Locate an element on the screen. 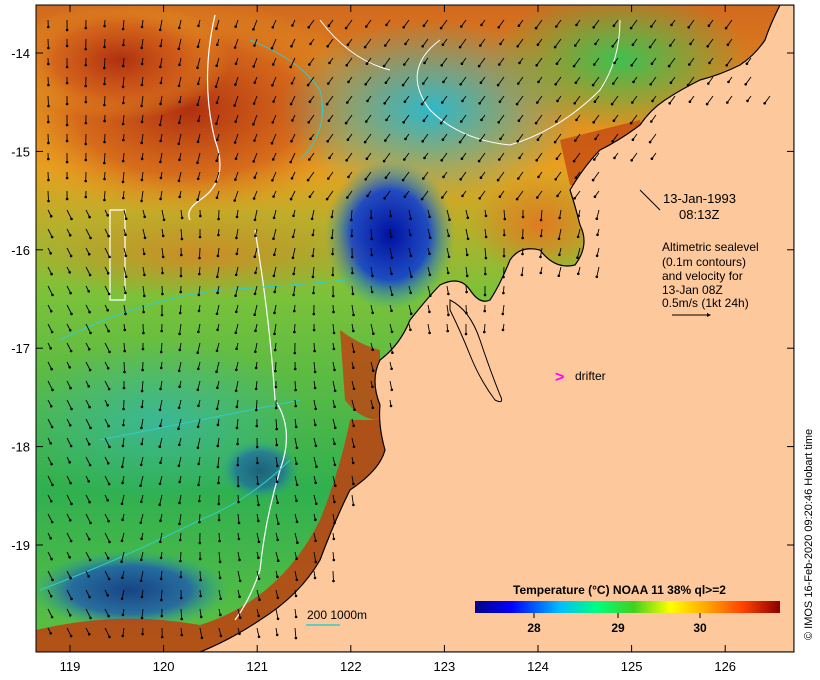  legend-tick-label: 30 is located at coordinates (700, 628).